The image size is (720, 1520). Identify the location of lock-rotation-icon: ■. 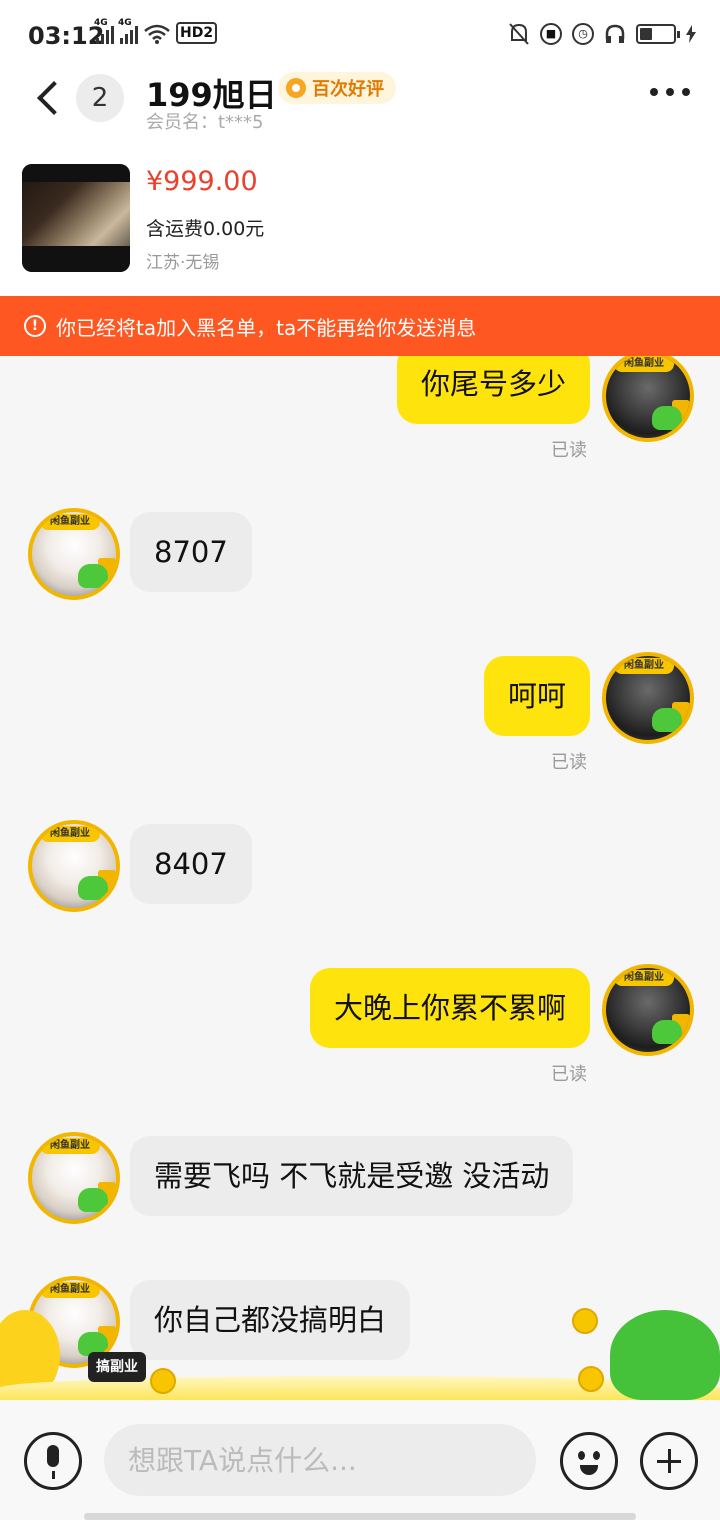
(551, 34).